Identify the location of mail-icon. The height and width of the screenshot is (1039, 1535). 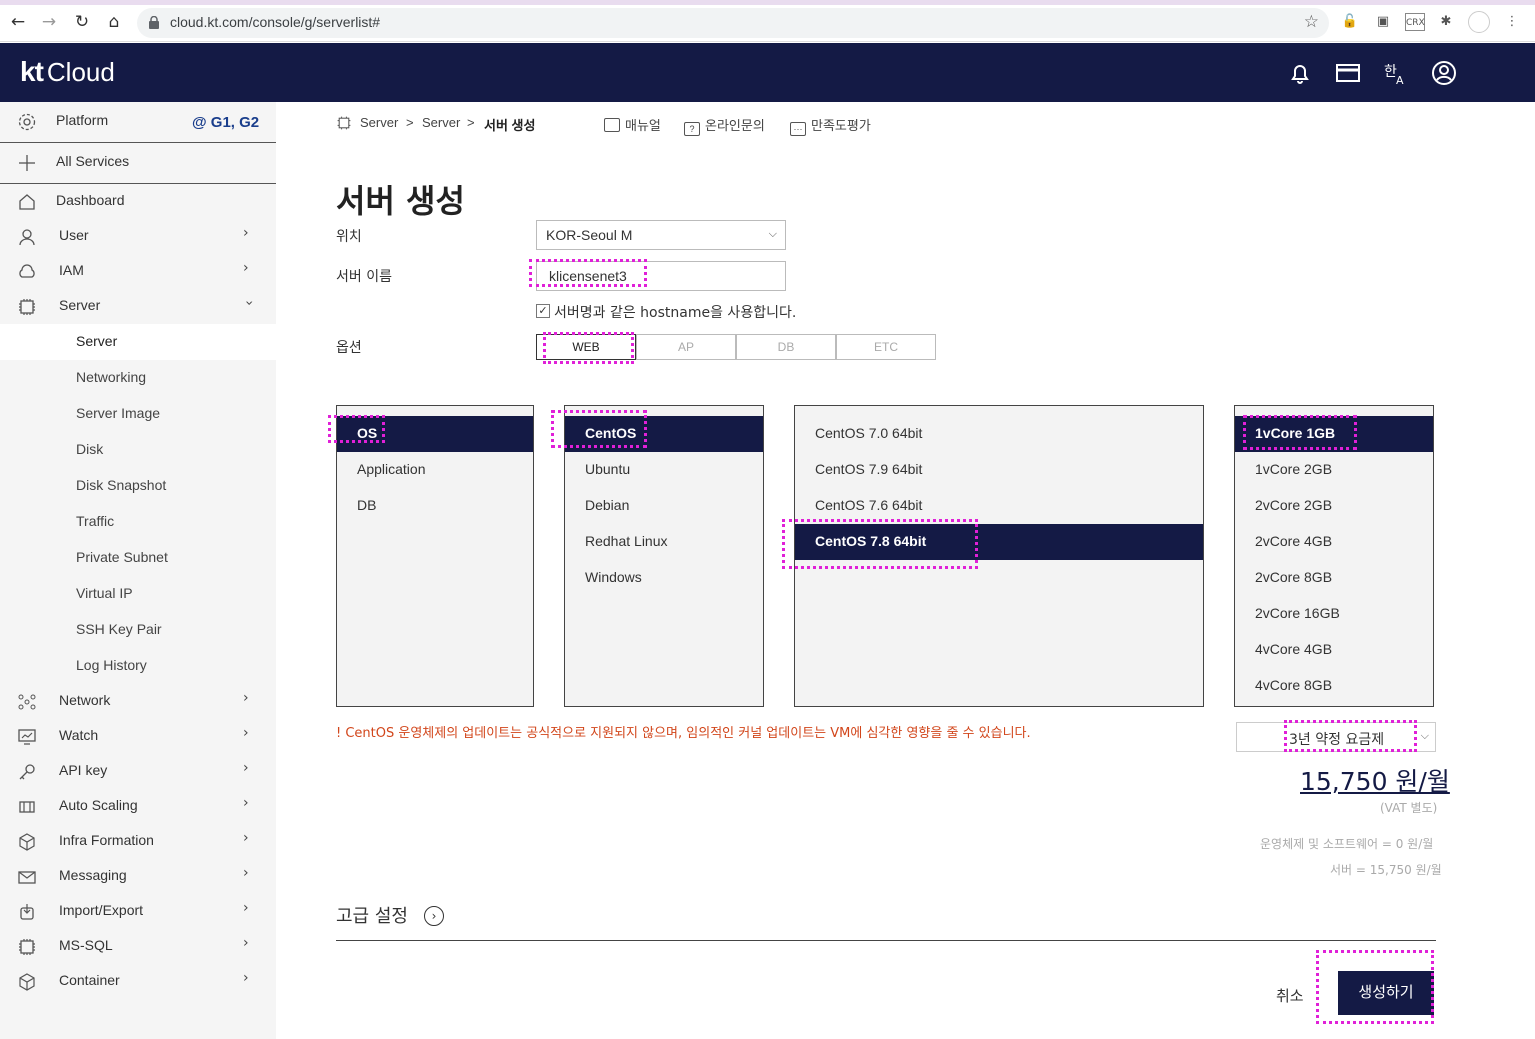
(27, 877).